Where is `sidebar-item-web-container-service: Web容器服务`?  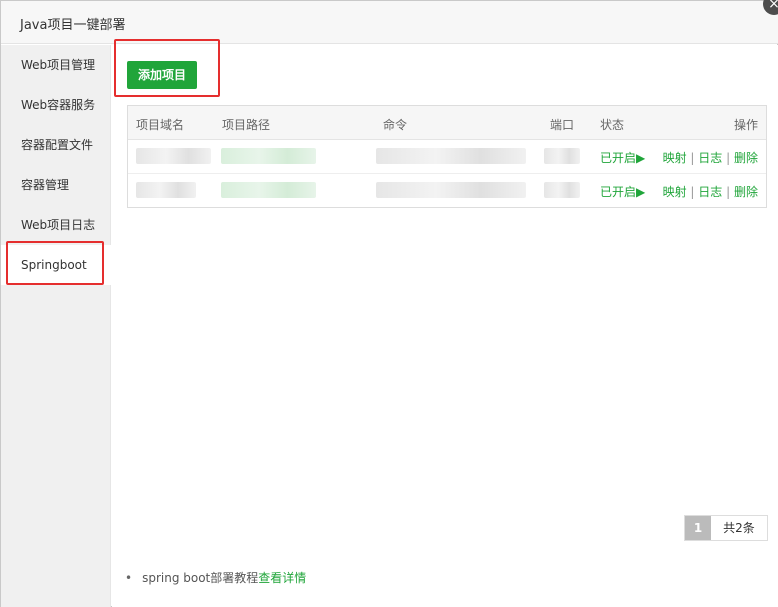
sidebar-item-web-container-service: Web容器服务 is located at coordinates (56, 105).